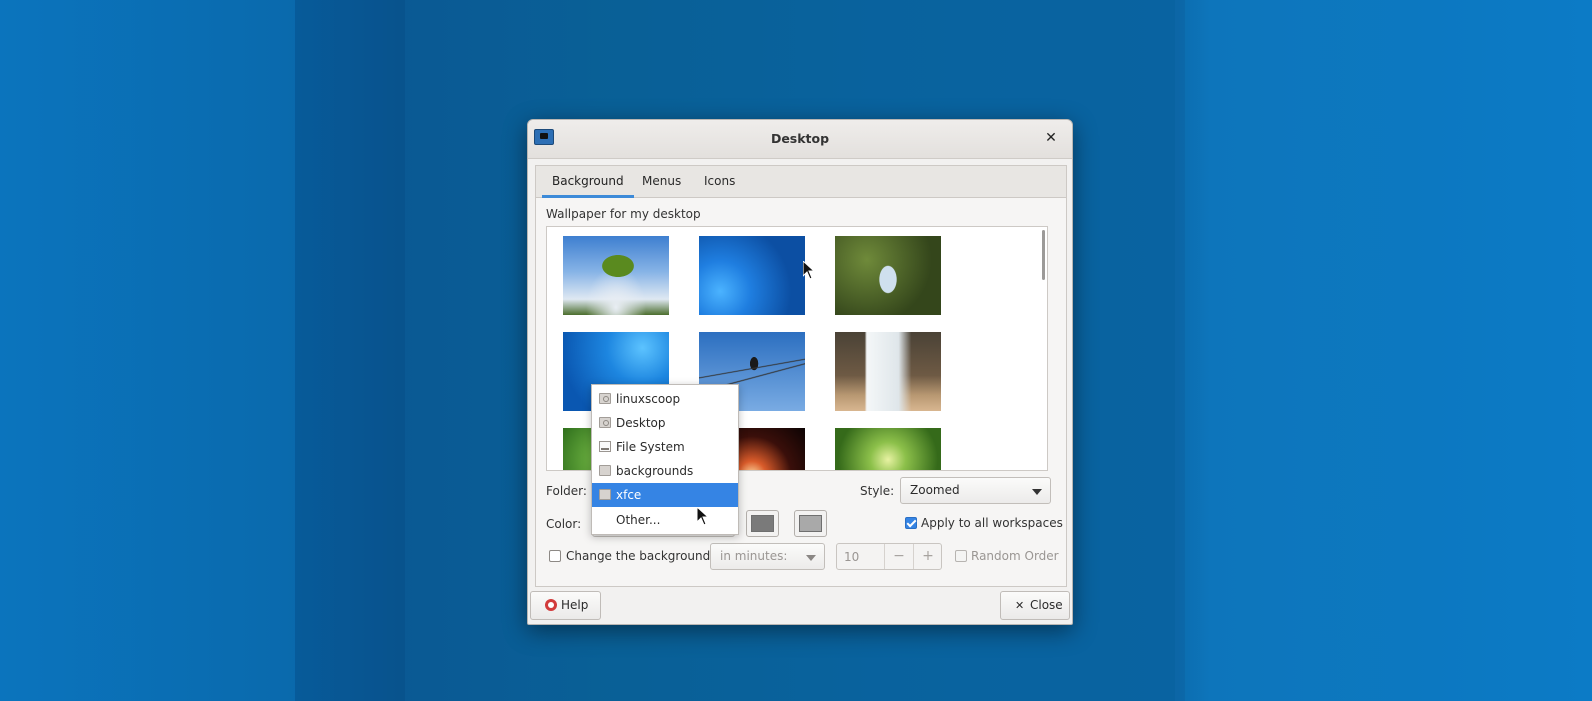 This screenshot has width=1592, height=701. What do you see at coordinates (551, 605) in the screenshot?
I see `help-icon` at bounding box center [551, 605].